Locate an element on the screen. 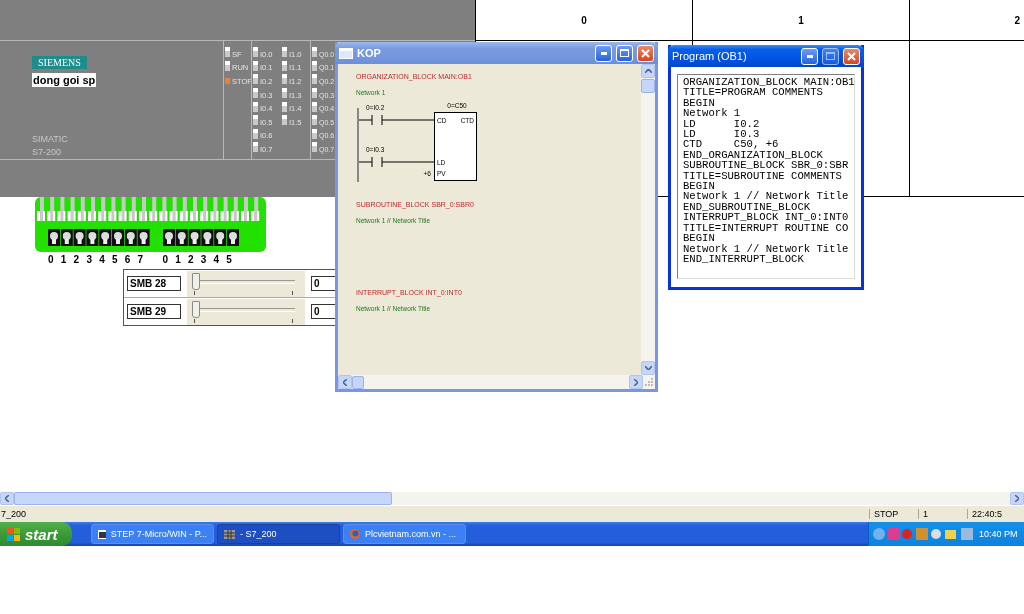 This screenshot has height=614, width=1024. smb-label: SMB 29 is located at coordinates (154, 311).